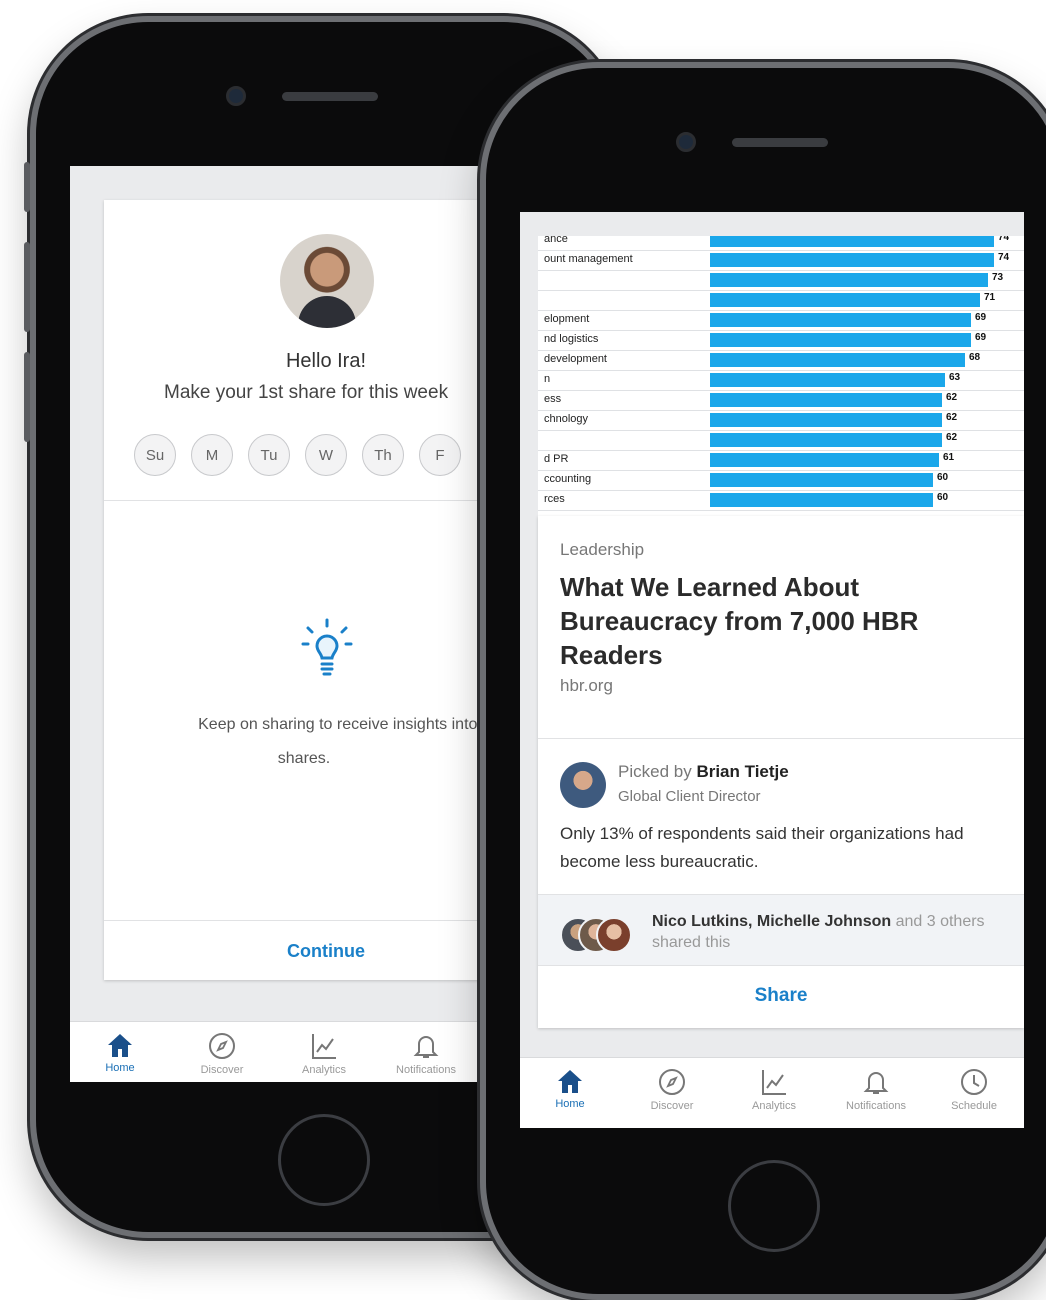 The image size is (1046, 1300). I want to click on chart-row: ess 62, so click(781, 400).